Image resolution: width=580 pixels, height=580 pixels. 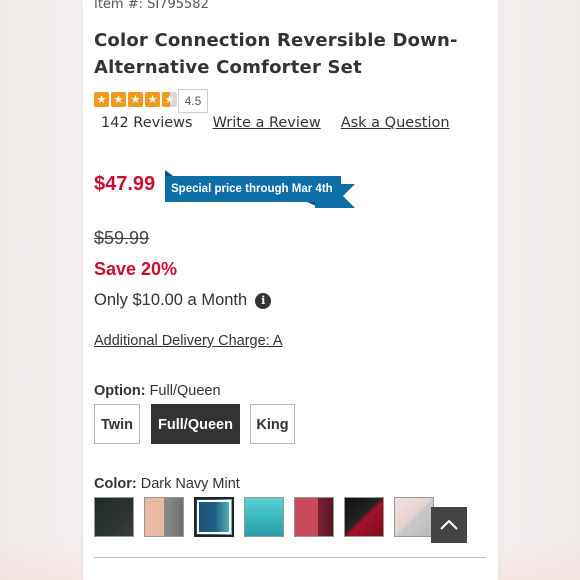 I want to click on color-label: Color: Dark Navy Mint, so click(x=167, y=484).